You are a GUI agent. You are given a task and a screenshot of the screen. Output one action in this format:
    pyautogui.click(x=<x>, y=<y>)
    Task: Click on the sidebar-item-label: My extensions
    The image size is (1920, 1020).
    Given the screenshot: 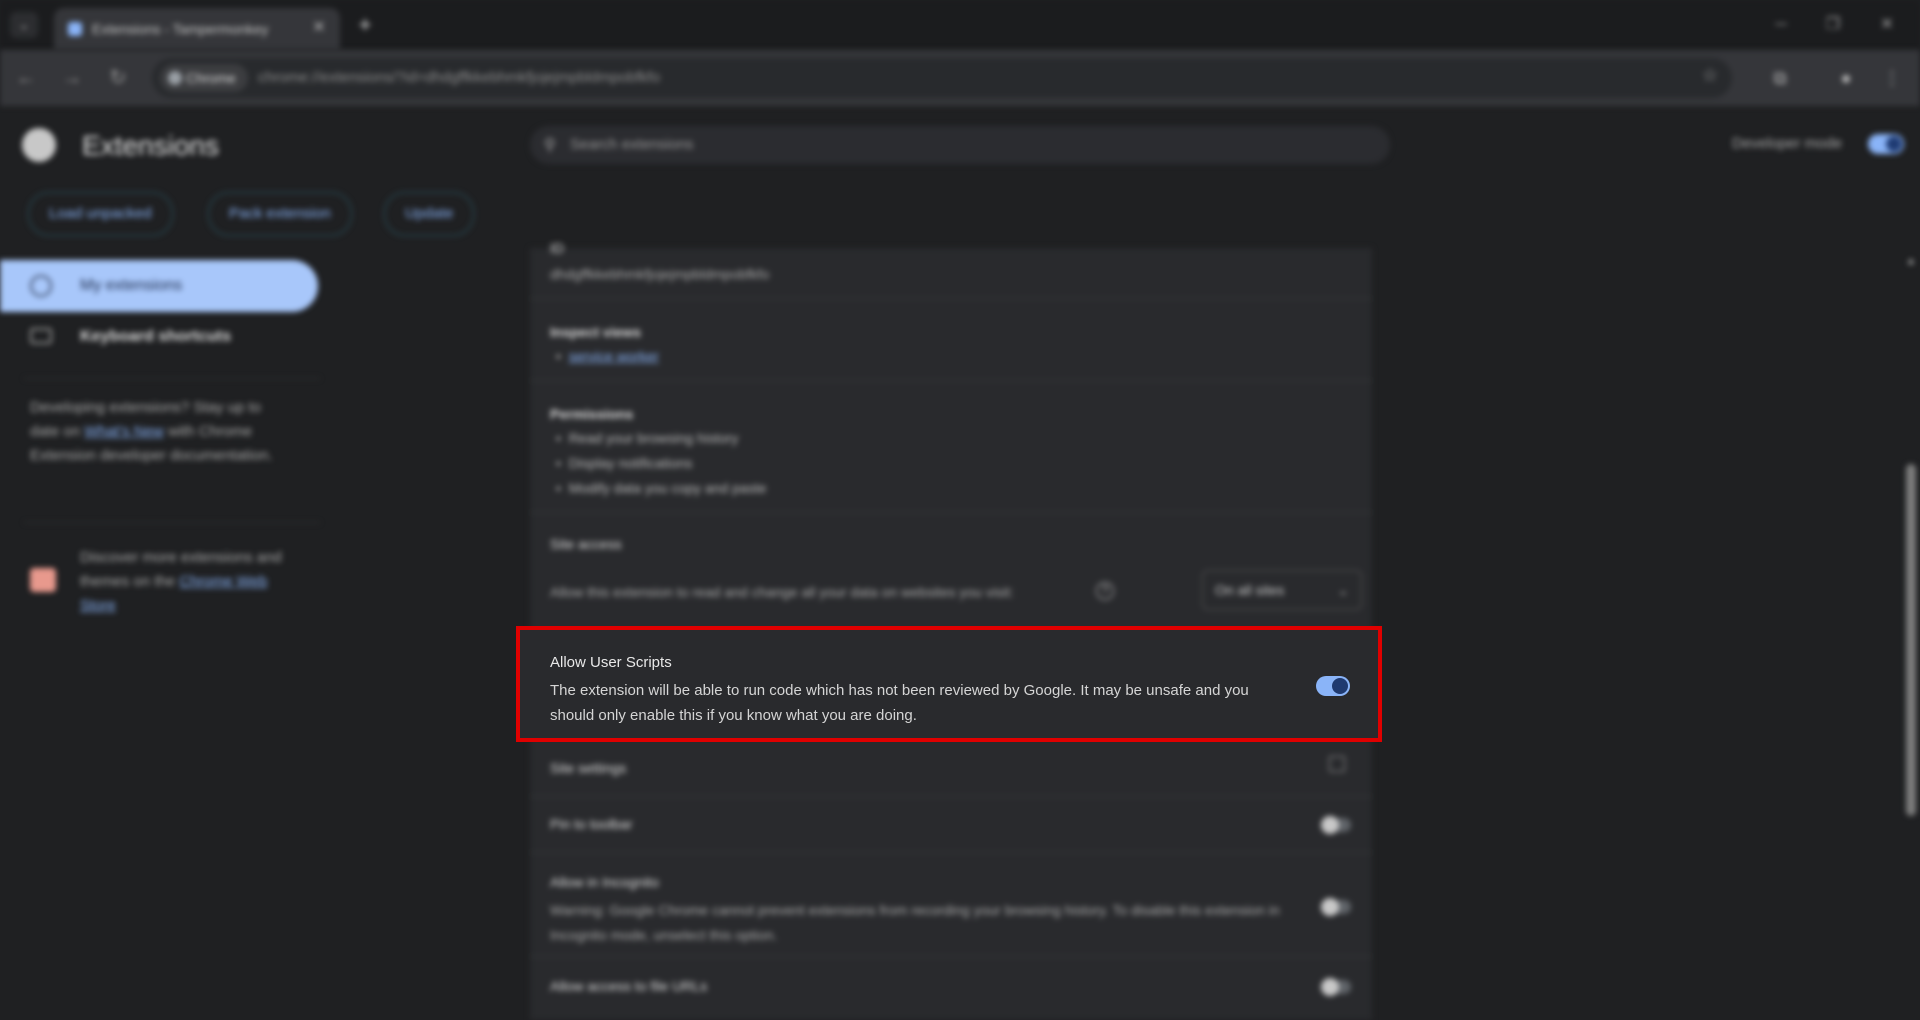 What is the action you would take?
    pyautogui.click(x=131, y=285)
    